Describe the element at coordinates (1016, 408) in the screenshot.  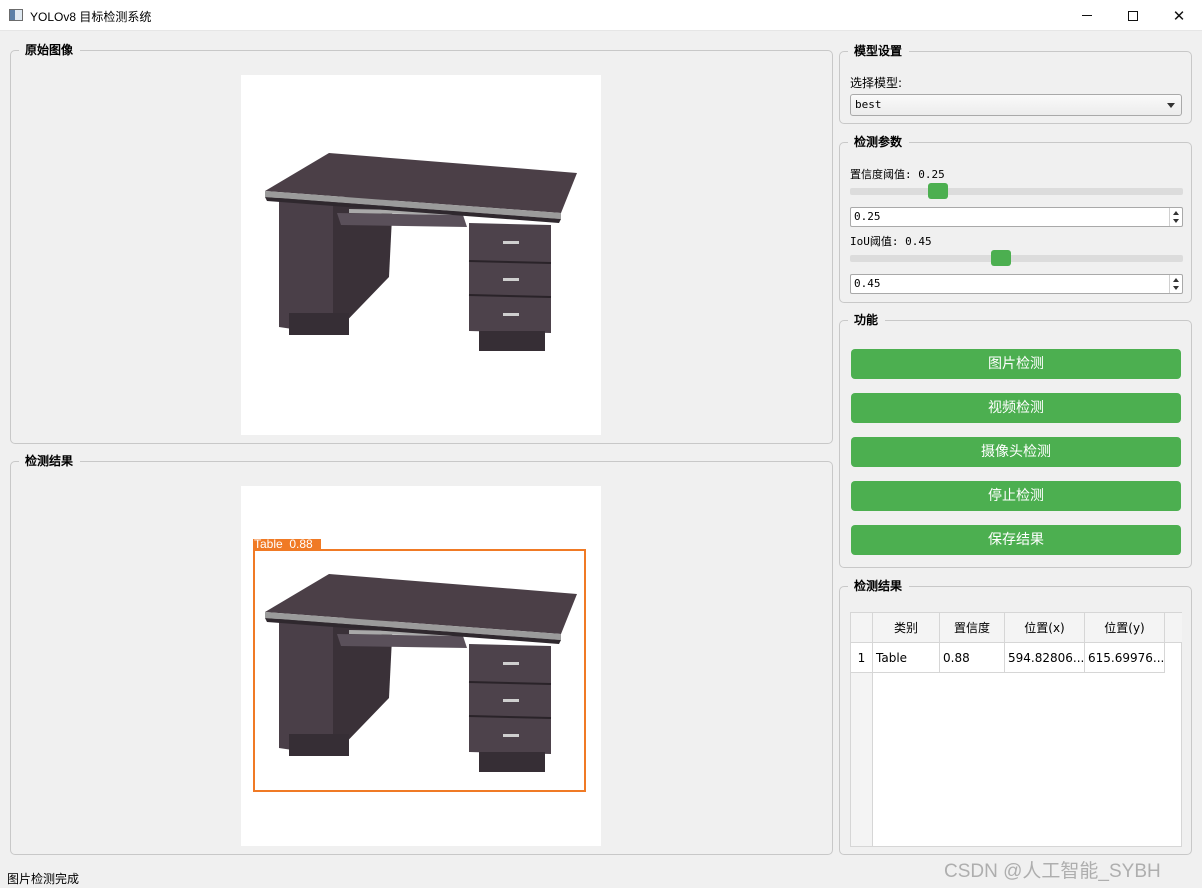
I see `video-detect-button: 视频检测` at that location.